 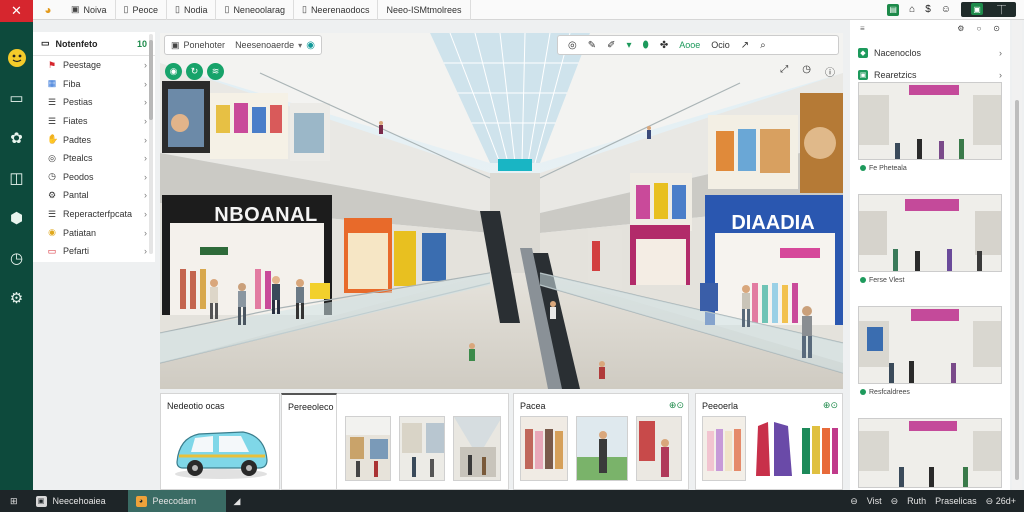 I want to click on tab-neneoolarag: ▯ Neneoolarag, so click(x=255, y=10).